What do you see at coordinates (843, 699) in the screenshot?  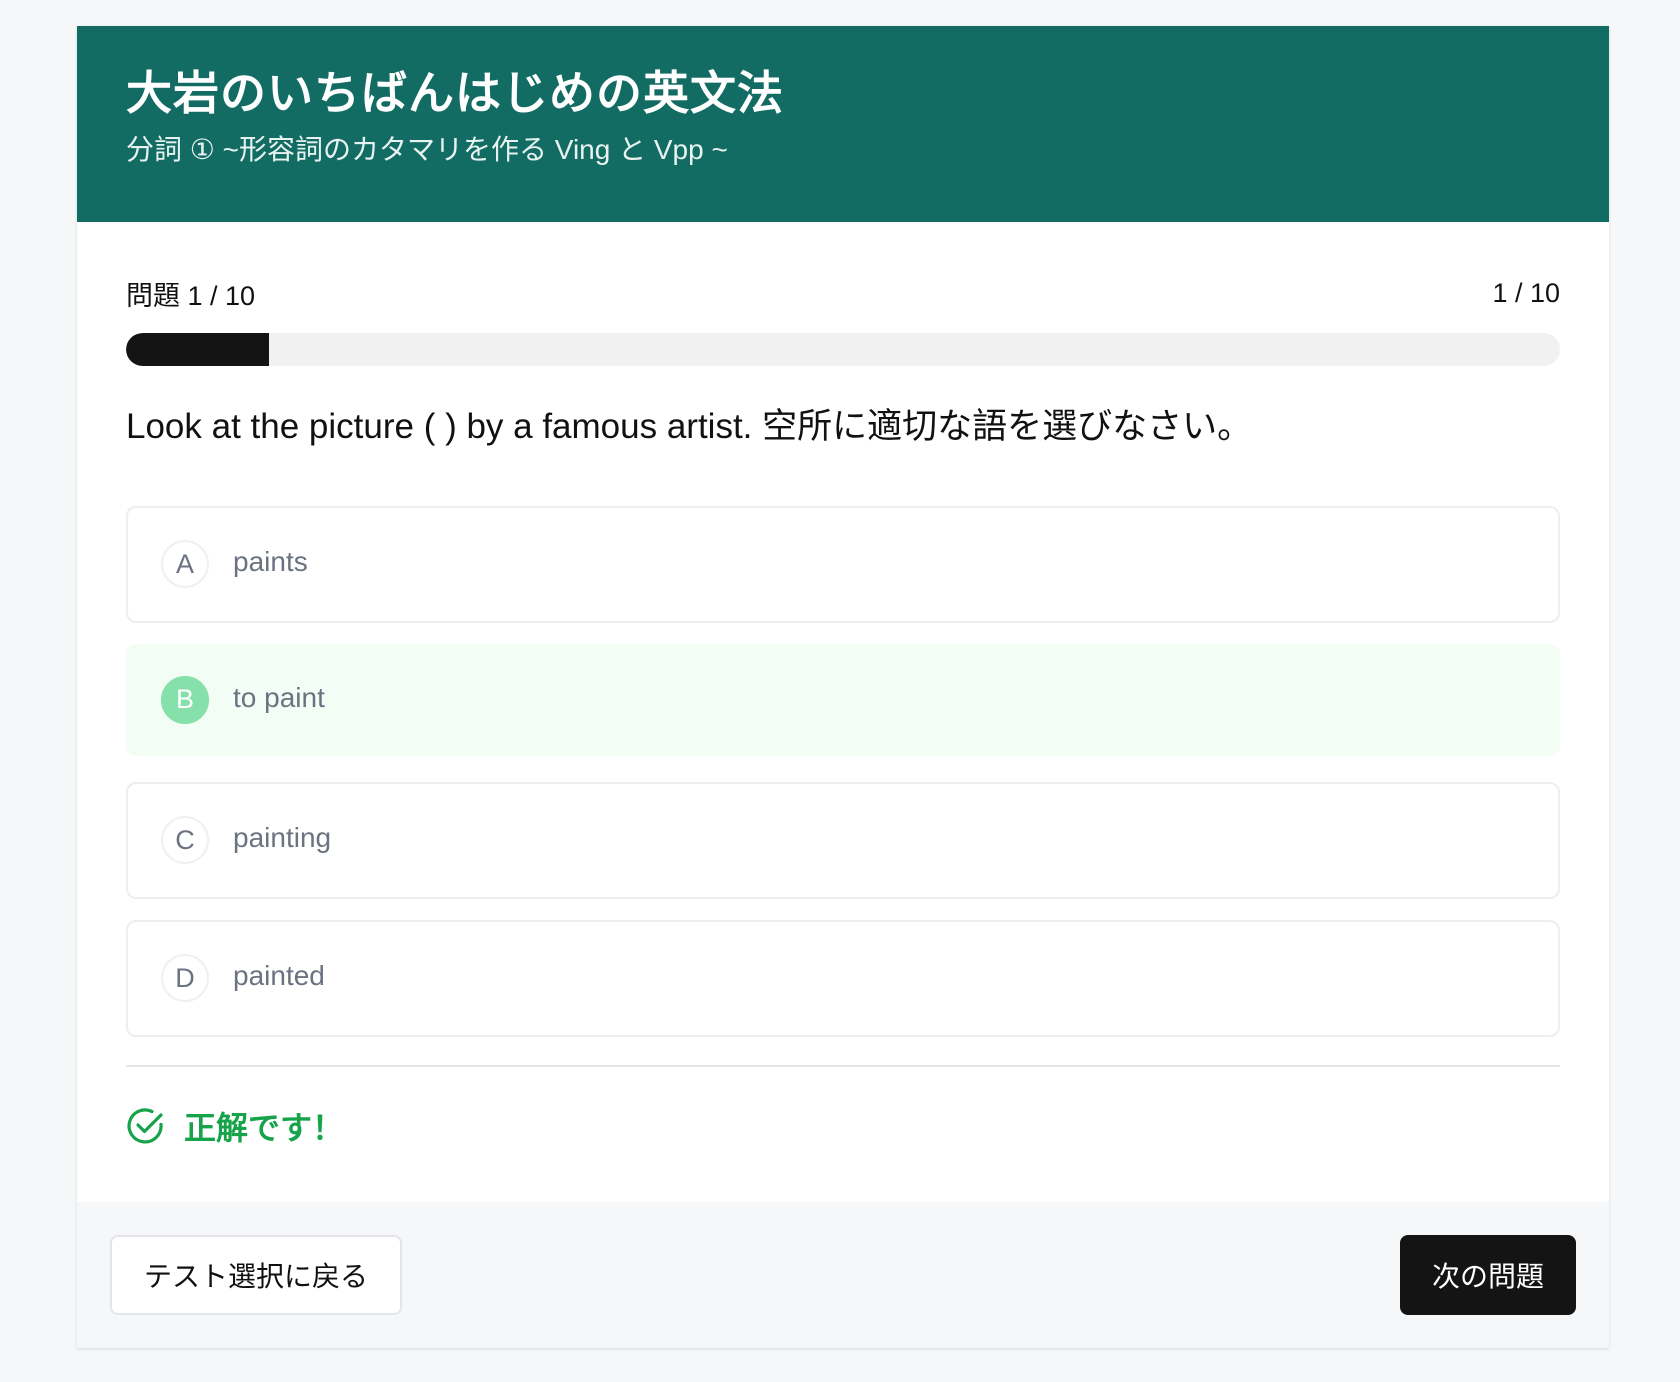 I see `option-b: B to paint` at bounding box center [843, 699].